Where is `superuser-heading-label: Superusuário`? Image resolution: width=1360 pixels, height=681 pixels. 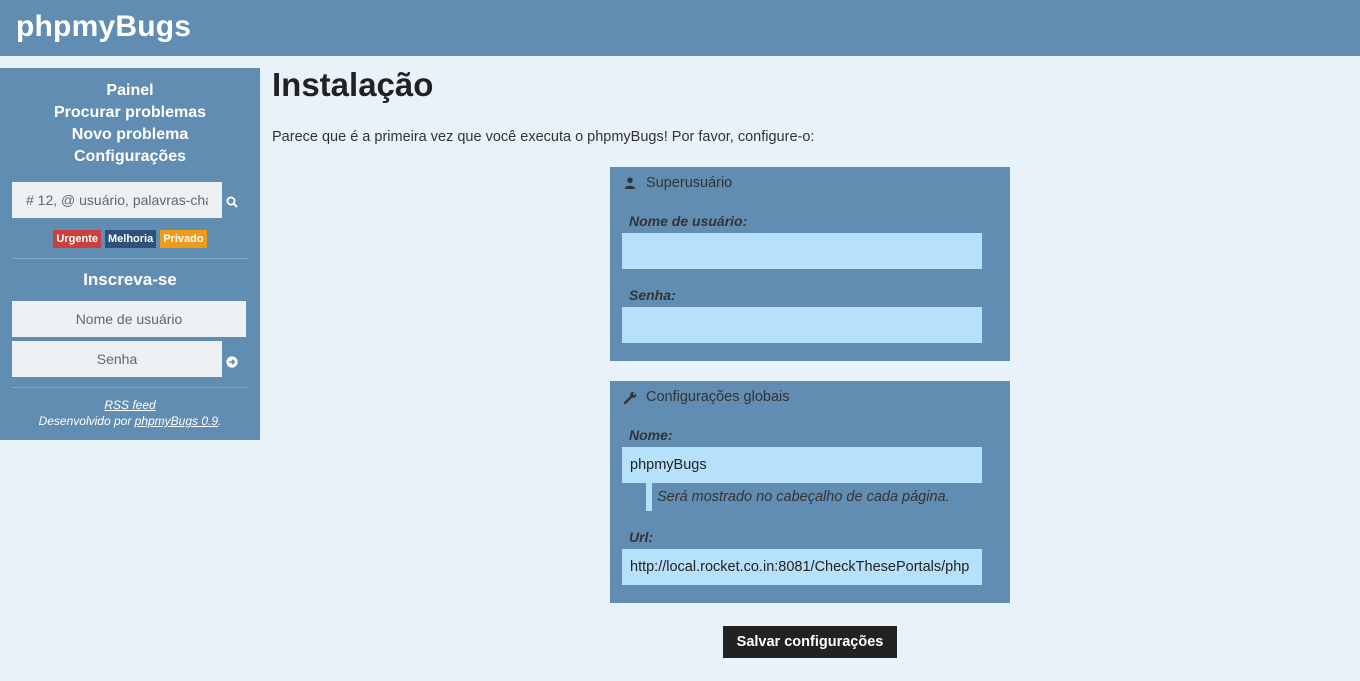 superuser-heading-label: Superusuário is located at coordinates (689, 183).